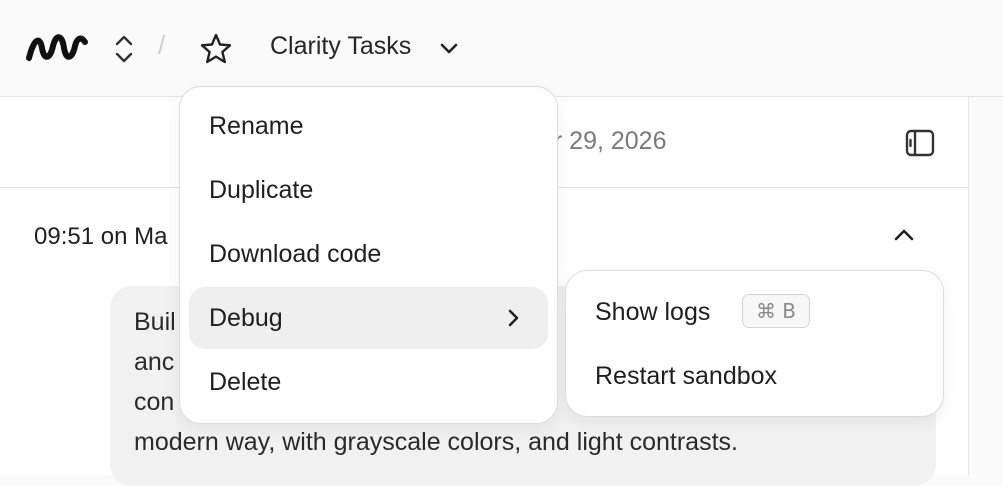 The width and height of the screenshot is (1003, 486). What do you see at coordinates (986, 285) in the screenshot?
I see `right-edge-panel` at bounding box center [986, 285].